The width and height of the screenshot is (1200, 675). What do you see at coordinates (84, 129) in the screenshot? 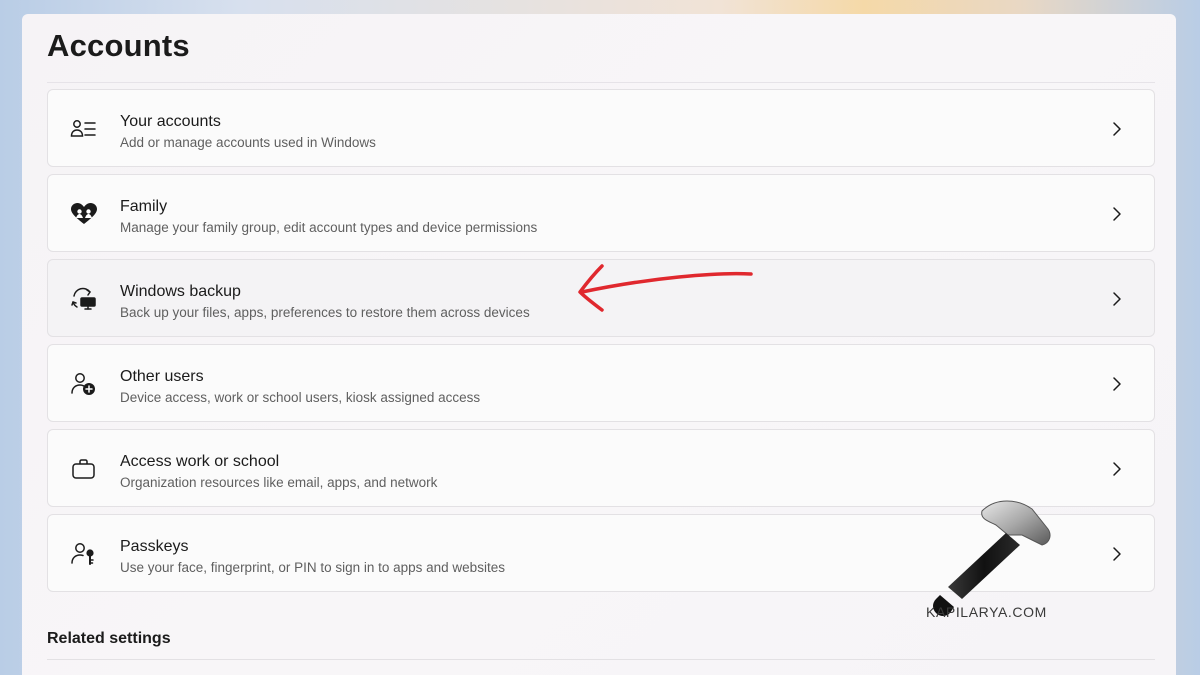
I see `accounts-list-icon` at bounding box center [84, 129].